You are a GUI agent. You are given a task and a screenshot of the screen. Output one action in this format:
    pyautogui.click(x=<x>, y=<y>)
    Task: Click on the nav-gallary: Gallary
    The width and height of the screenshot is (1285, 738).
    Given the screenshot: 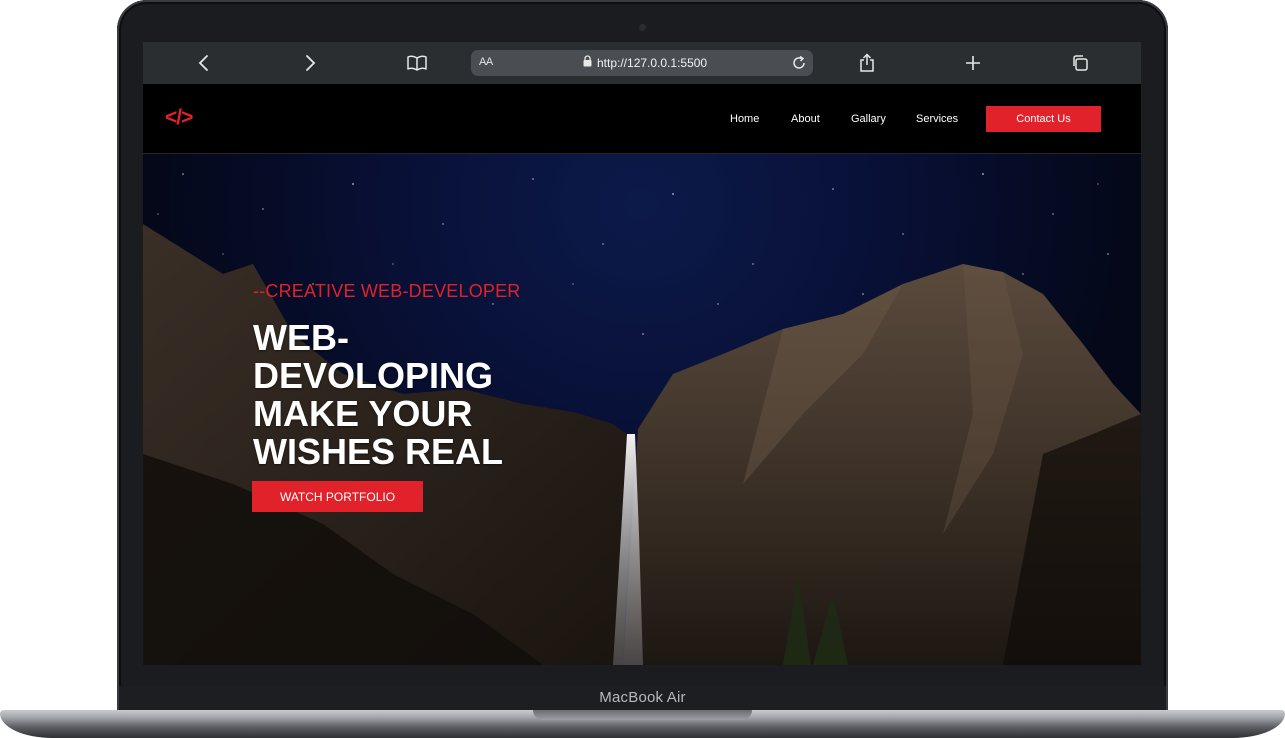 What is the action you would take?
    pyautogui.click(x=868, y=119)
    